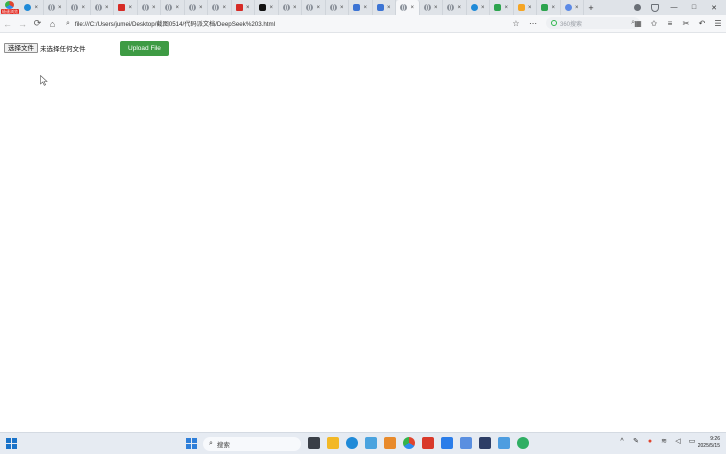  What do you see at coordinates (211, 443) in the screenshot?
I see `search-icon: ⌕` at bounding box center [211, 443].